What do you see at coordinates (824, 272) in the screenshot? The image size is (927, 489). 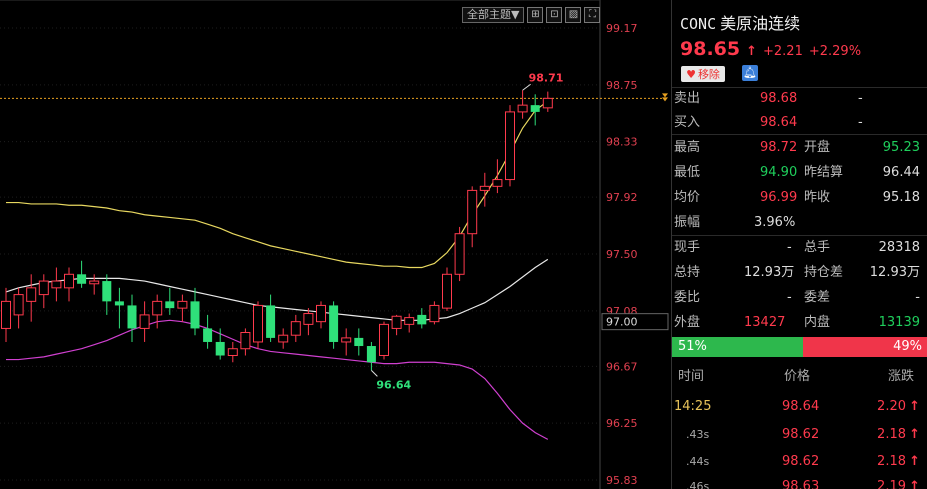 I see `hold-diff-label: 持仓差` at bounding box center [824, 272].